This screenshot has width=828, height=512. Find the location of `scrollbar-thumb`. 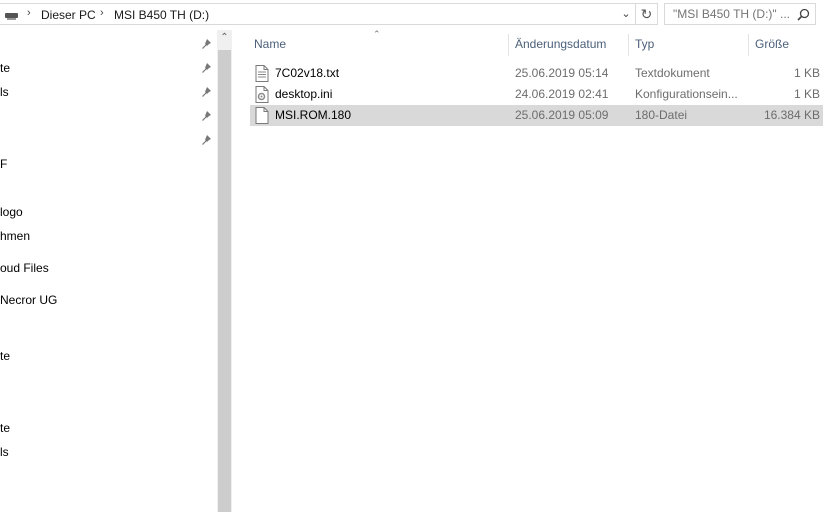

scrollbar-thumb is located at coordinates (224, 281).